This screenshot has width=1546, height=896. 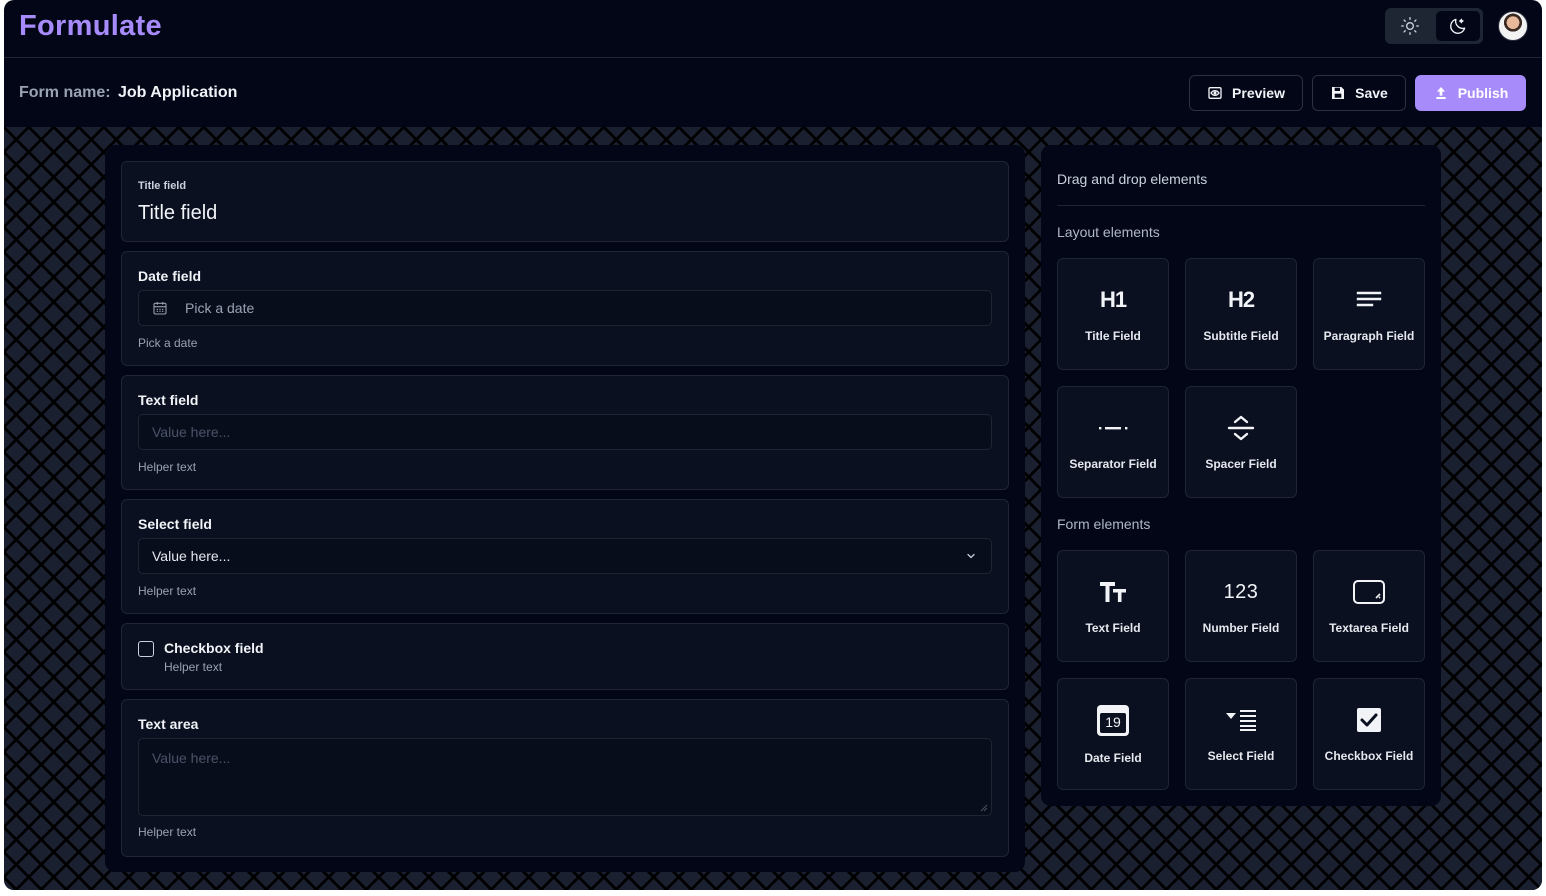 I want to click on text-icon, so click(x=1113, y=592).